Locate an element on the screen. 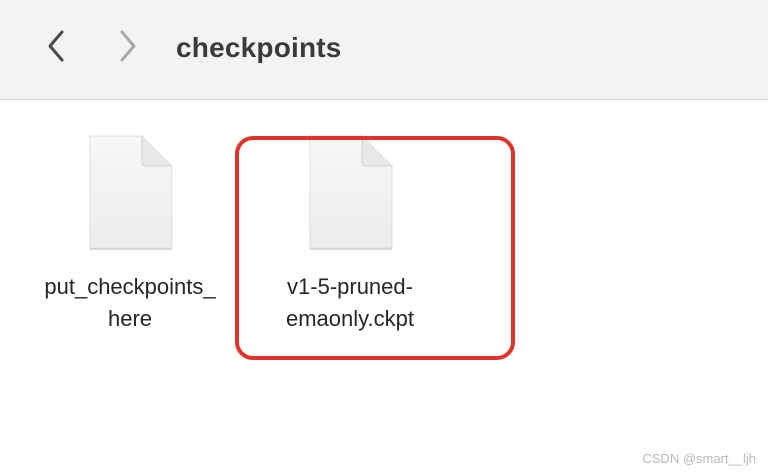 Image resolution: width=768 pixels, height=472 pixels. file-name: v1-5-pruned- emaonly.ckpt is located at coordinates (350, 302).